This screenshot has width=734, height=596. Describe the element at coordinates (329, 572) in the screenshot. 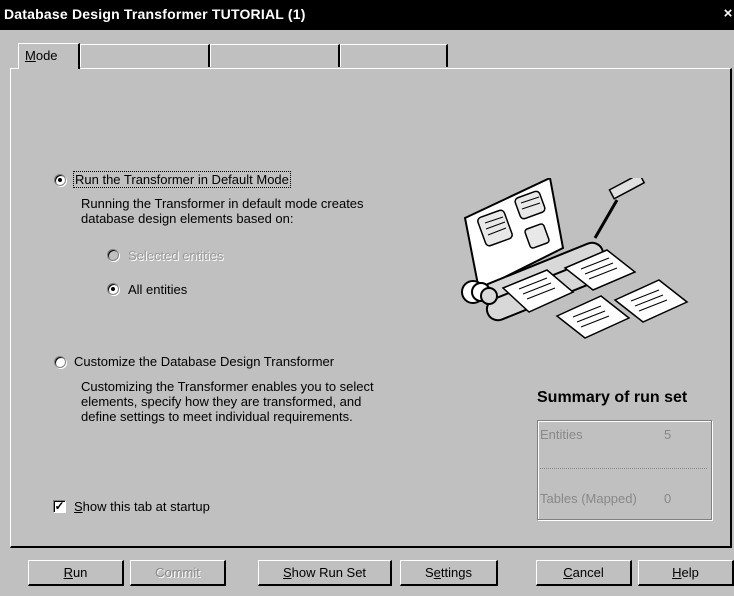

I see `show-run-set-rest: how Run Set` at that location.